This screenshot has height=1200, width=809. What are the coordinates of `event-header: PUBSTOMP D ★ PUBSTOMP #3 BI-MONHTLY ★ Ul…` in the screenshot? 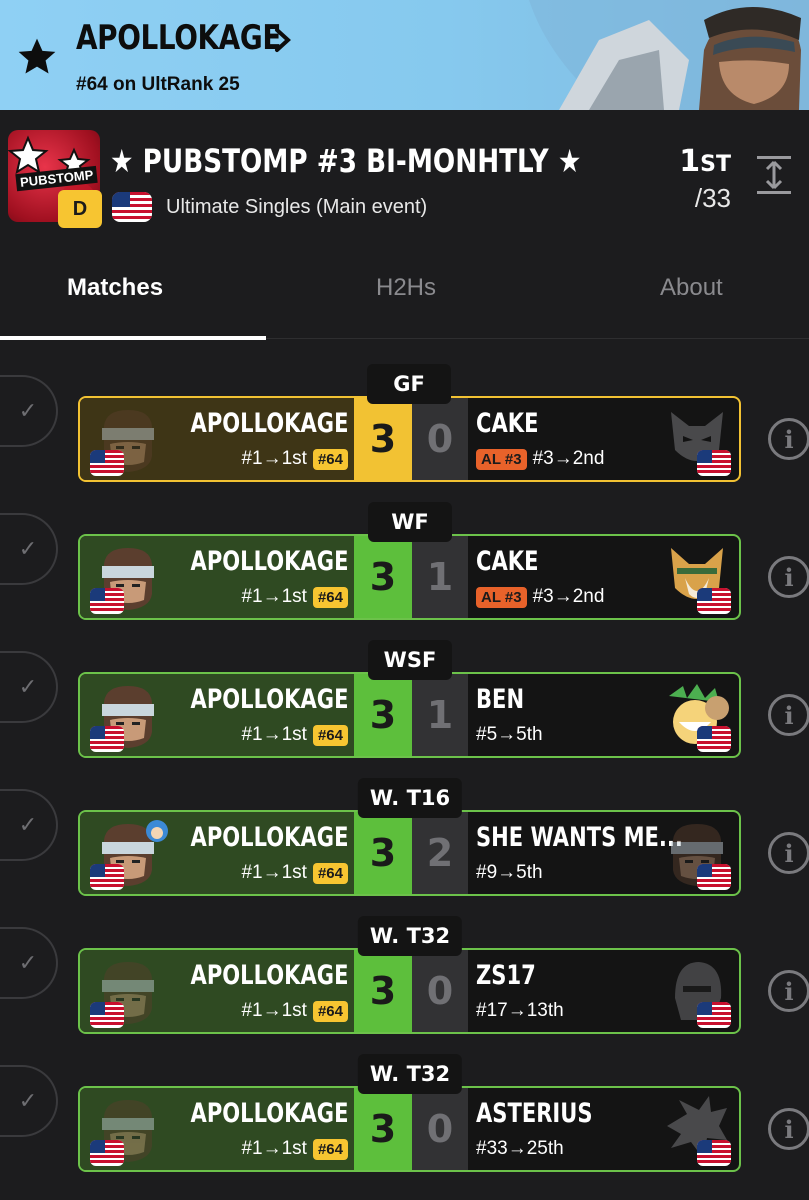 It's located at (404, 185).